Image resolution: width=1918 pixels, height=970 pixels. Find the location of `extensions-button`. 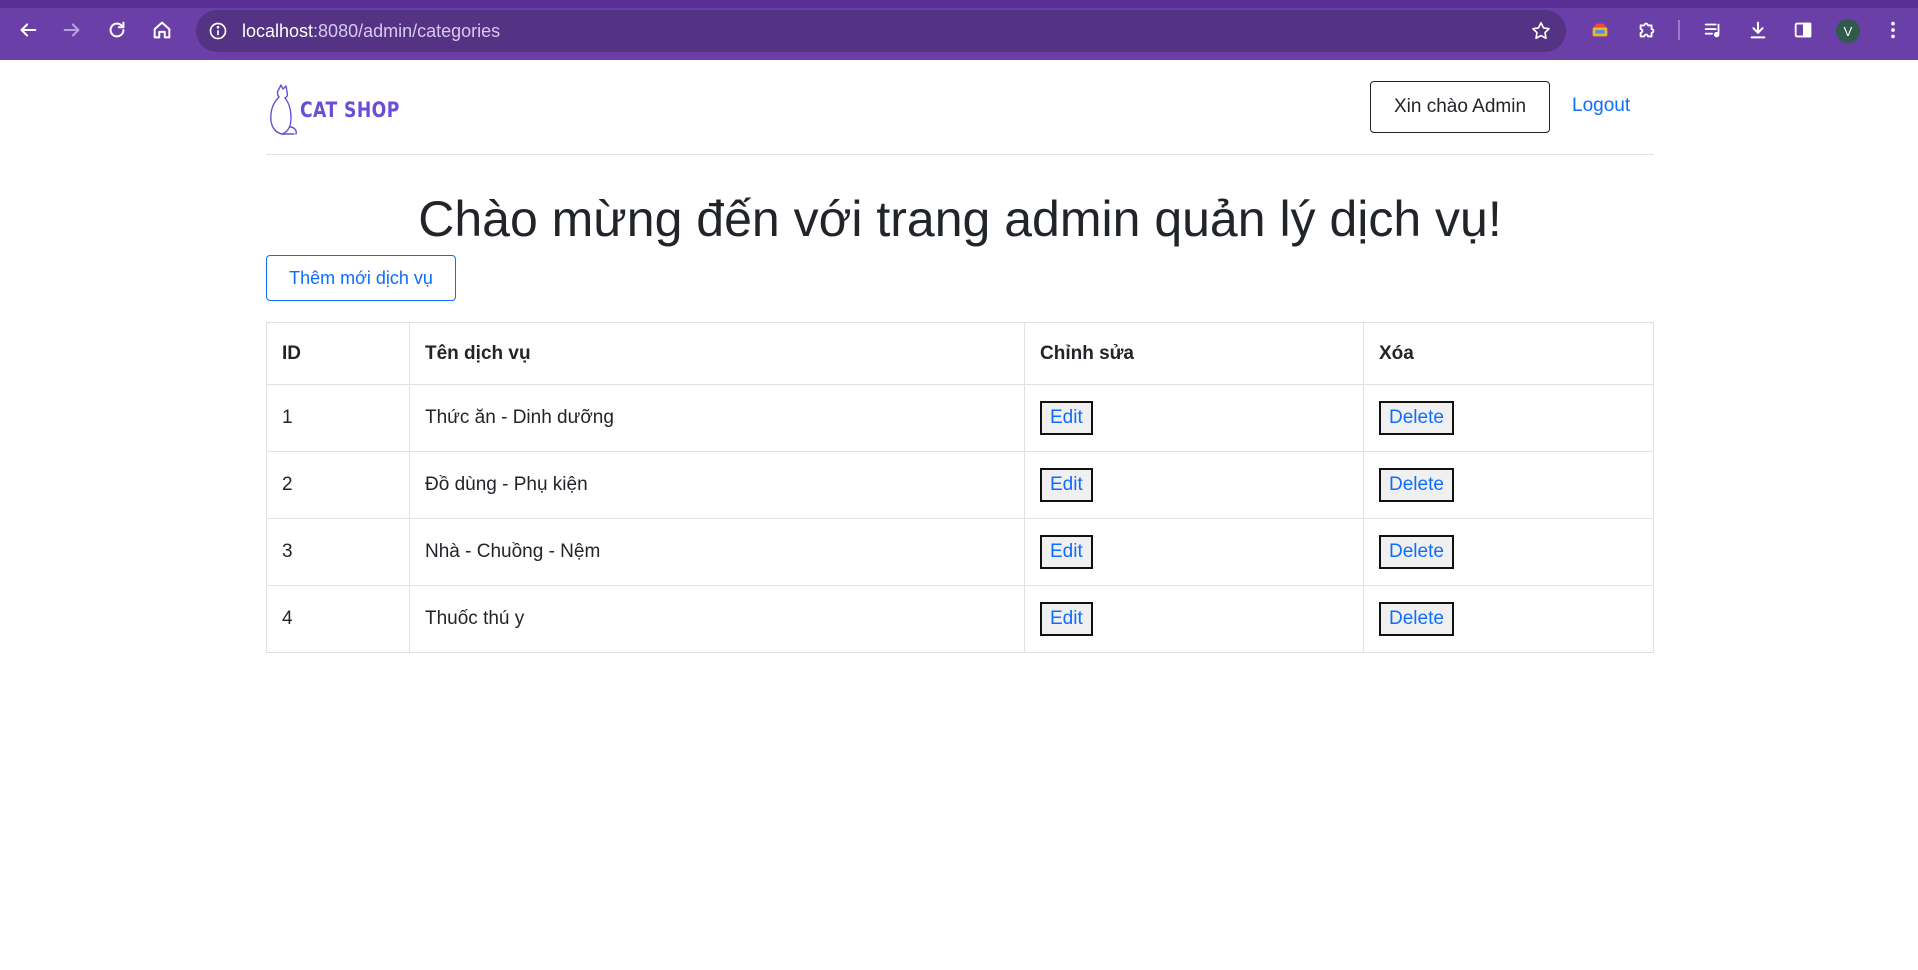

extensions-button is located at coordinates (1647, 30).